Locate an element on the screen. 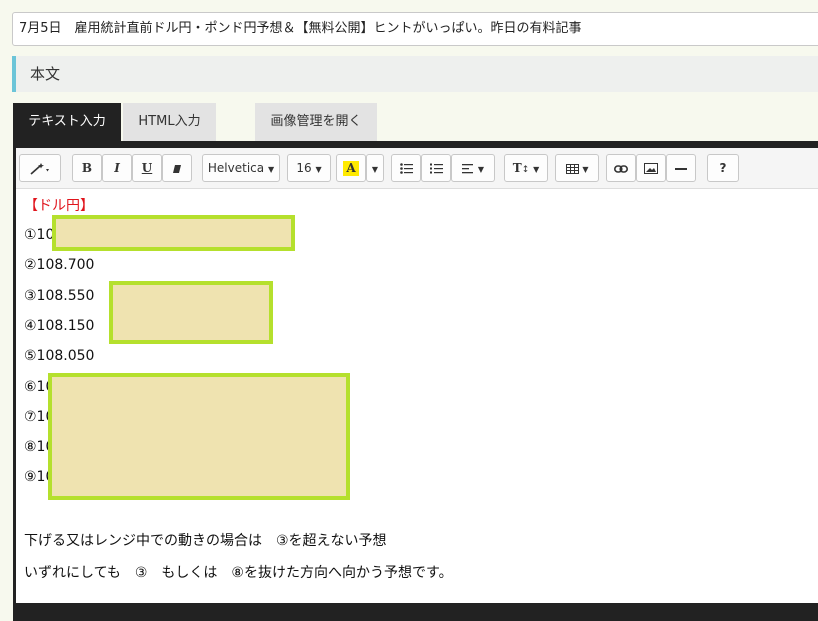 The height and width of the screenshot is (621, 818). list-item: ②108.700 is located at coordinates (59, 265).